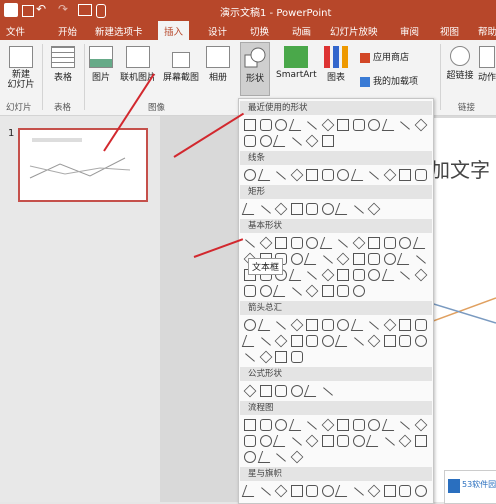 This screenshot has height=504, width=496. Describe the element at coordinates (217, 31) in the screenshot. I see `tab-design: 设计` at that location.